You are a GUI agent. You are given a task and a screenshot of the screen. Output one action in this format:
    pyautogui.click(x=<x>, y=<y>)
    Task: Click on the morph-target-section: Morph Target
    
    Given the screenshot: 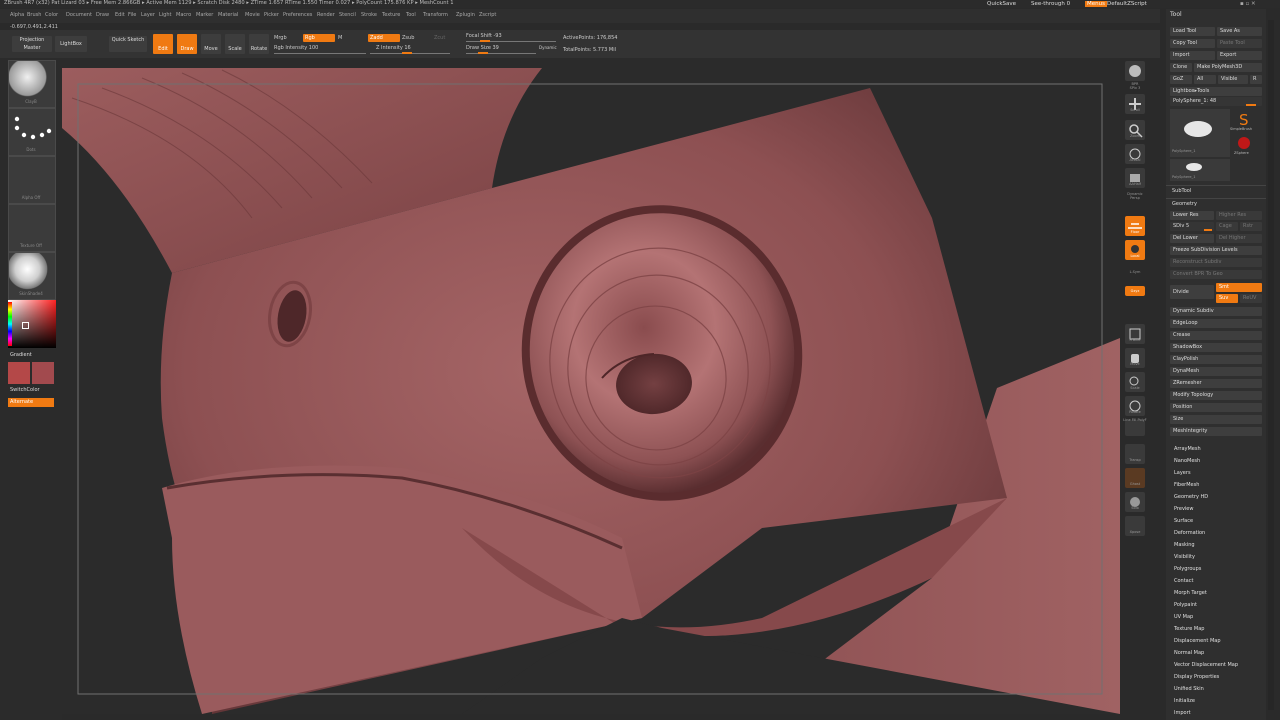 What is the action you would take?
    pyautogui.click(x=1190, y=593)
    